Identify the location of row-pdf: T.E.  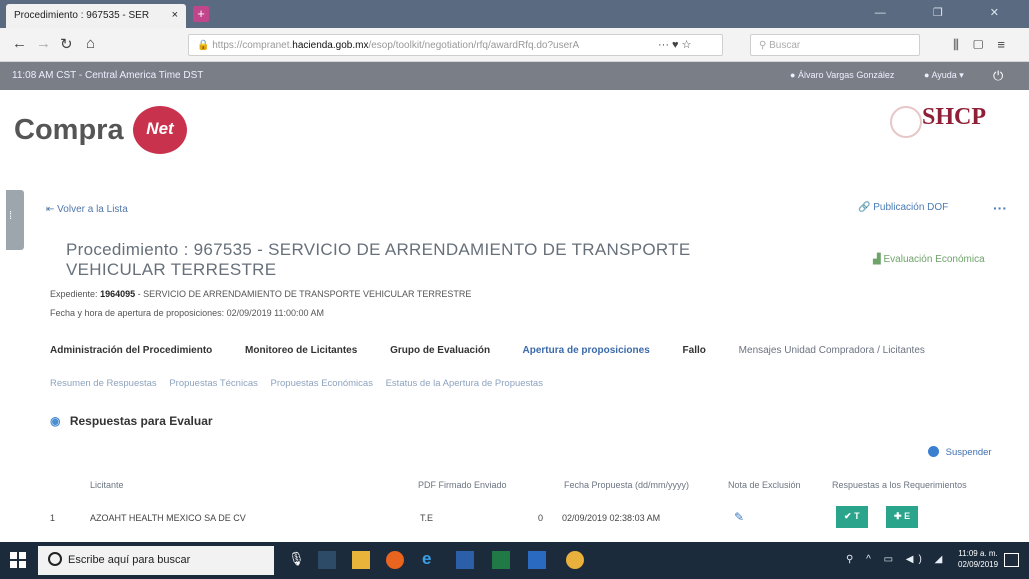
(426, 518).